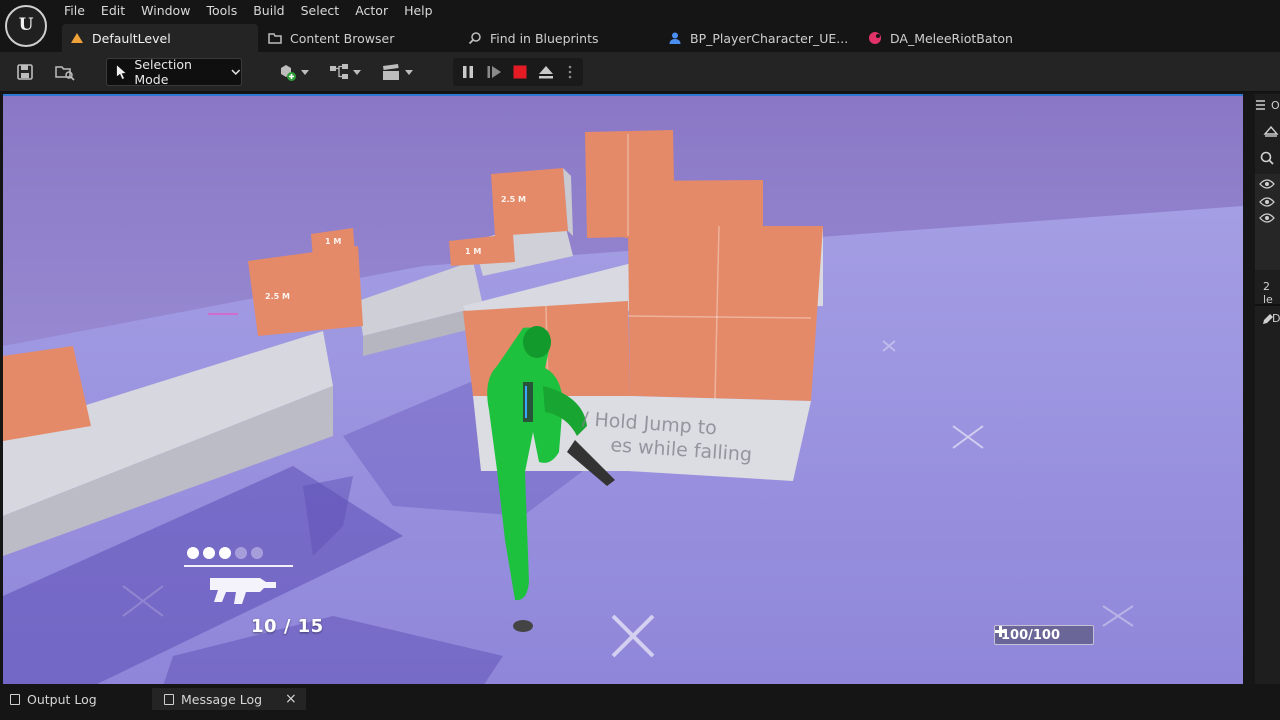 Image resolution: width=1280 pixels, height=720 pixels. What do you see at coordinates (339, 71) in the screenshot?
I see `blueprint-graph-icon` at bounding box center [339, 71].